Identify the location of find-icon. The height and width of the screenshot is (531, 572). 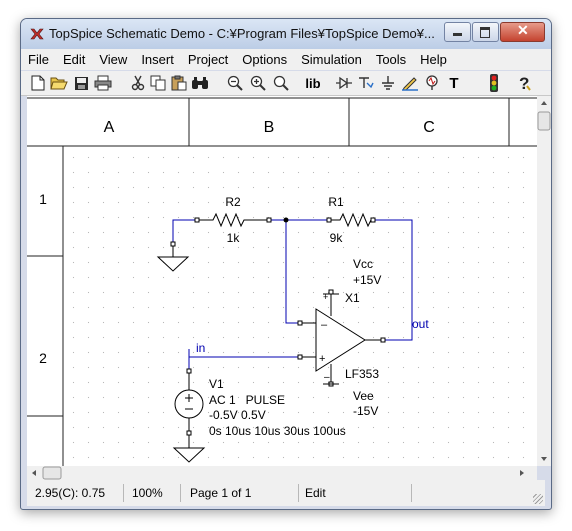
(200, 83).